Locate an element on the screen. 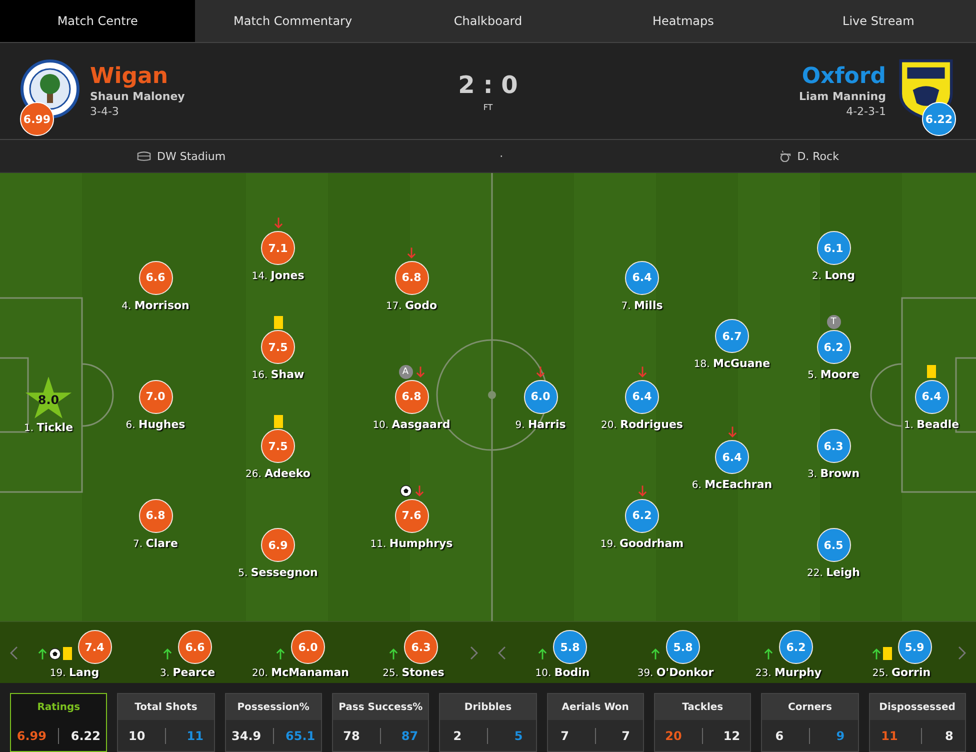  player-name: 4. Morrison is located at coordinates (156, 305).